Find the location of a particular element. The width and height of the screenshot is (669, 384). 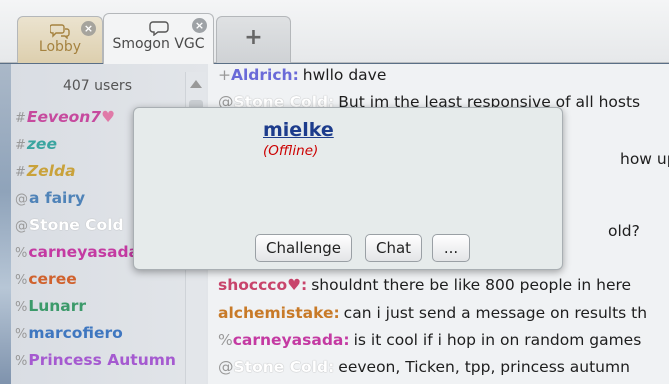

chat-message: how up 10 is located at coordinates (644, 159).